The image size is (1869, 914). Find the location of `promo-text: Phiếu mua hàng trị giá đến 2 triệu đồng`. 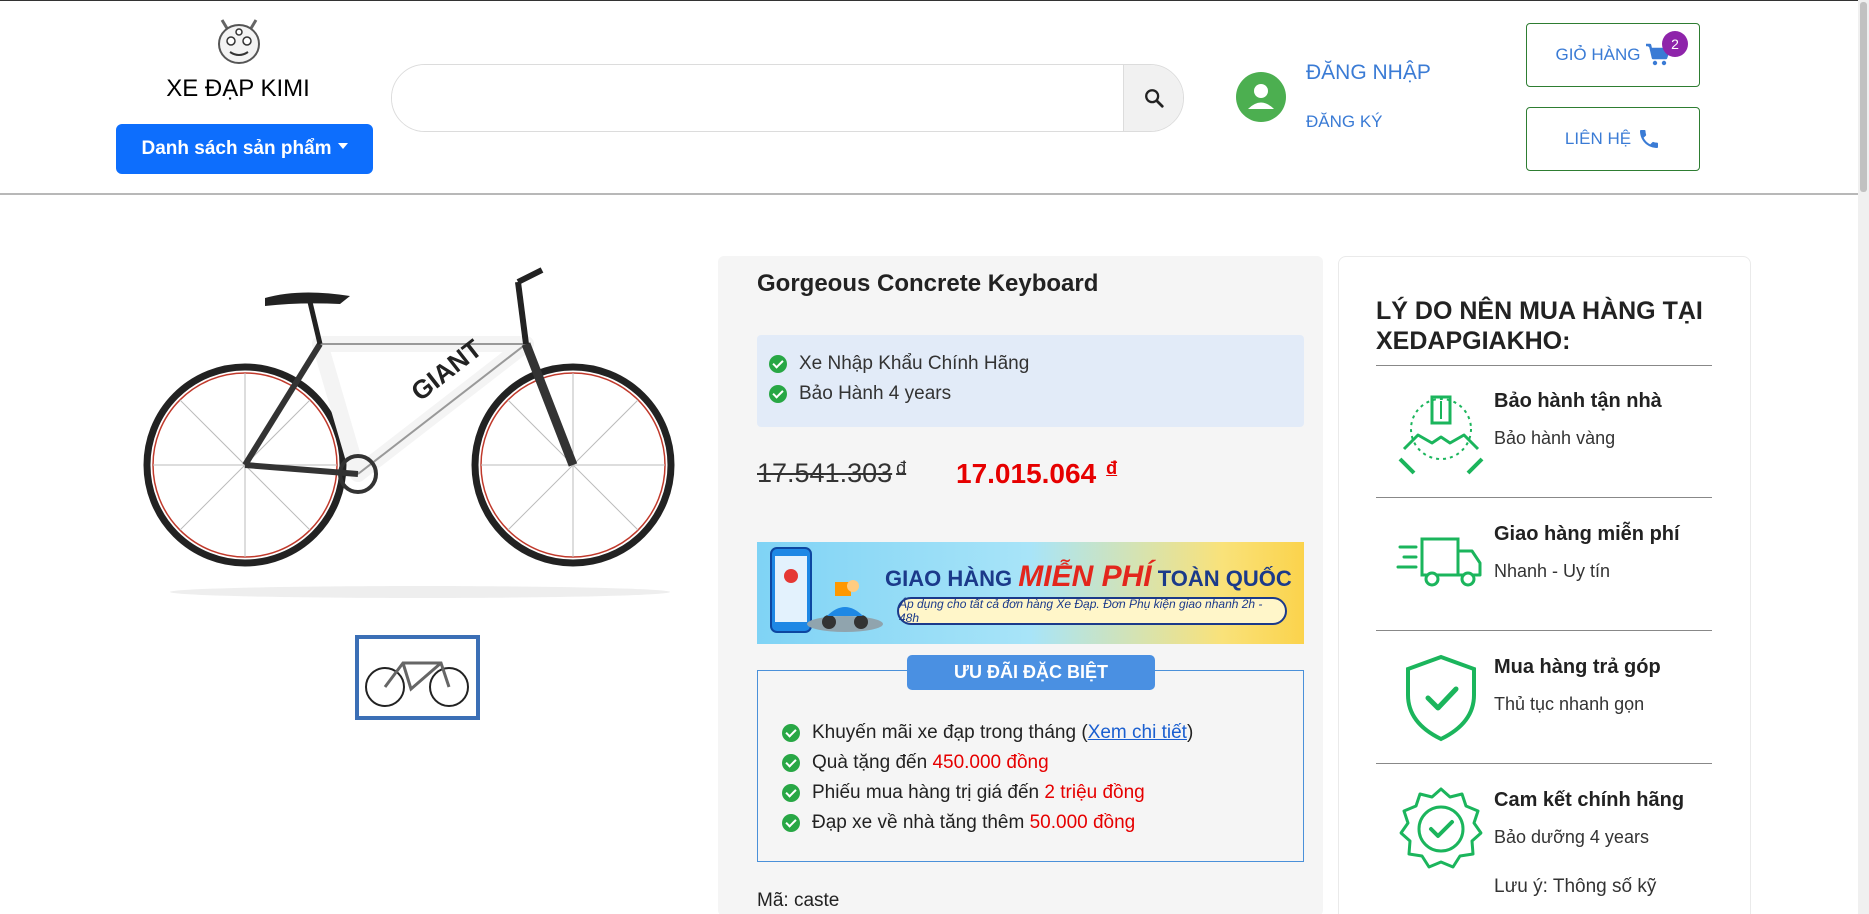

promo-text: Phiếu mua hàng trị giá đến 2 triệu đồng is located at coordinates (978, 793).